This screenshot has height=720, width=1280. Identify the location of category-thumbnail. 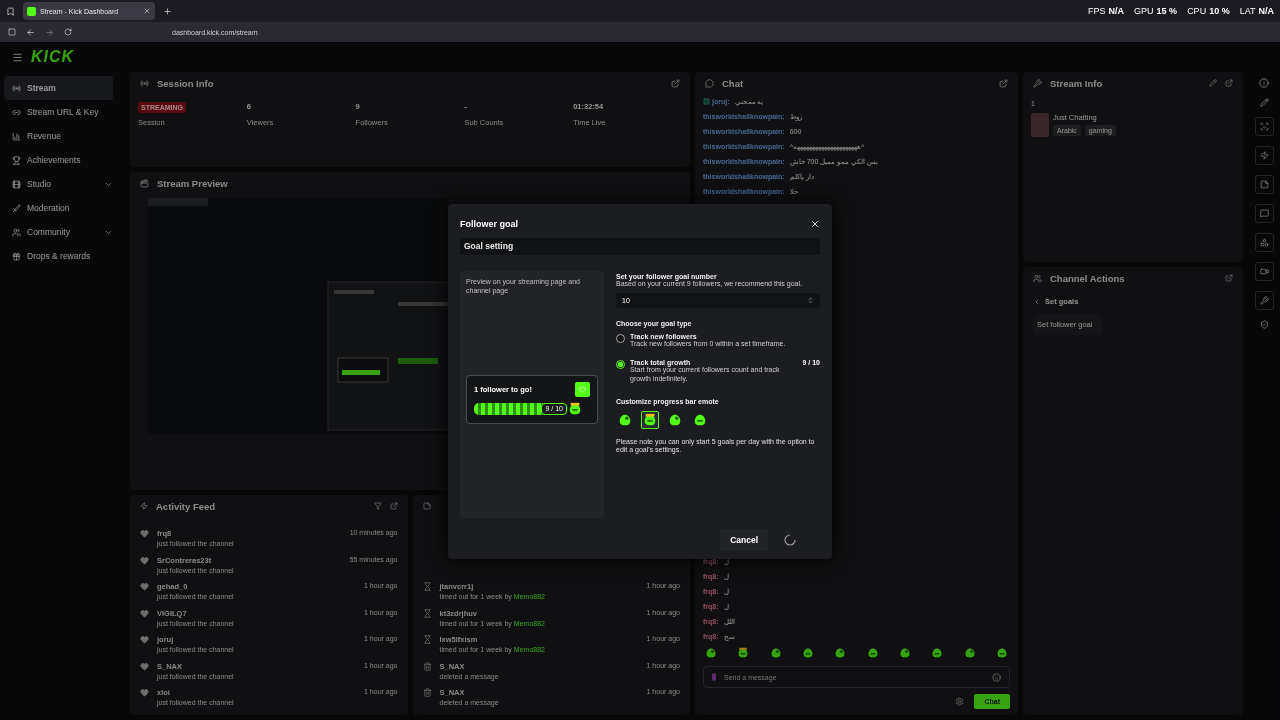
(1040, 125).